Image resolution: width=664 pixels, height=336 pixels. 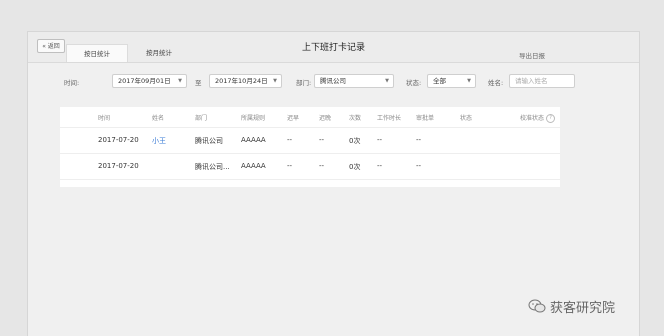 I want to click on column-header: 工作时长, so click(x=389, y=118).